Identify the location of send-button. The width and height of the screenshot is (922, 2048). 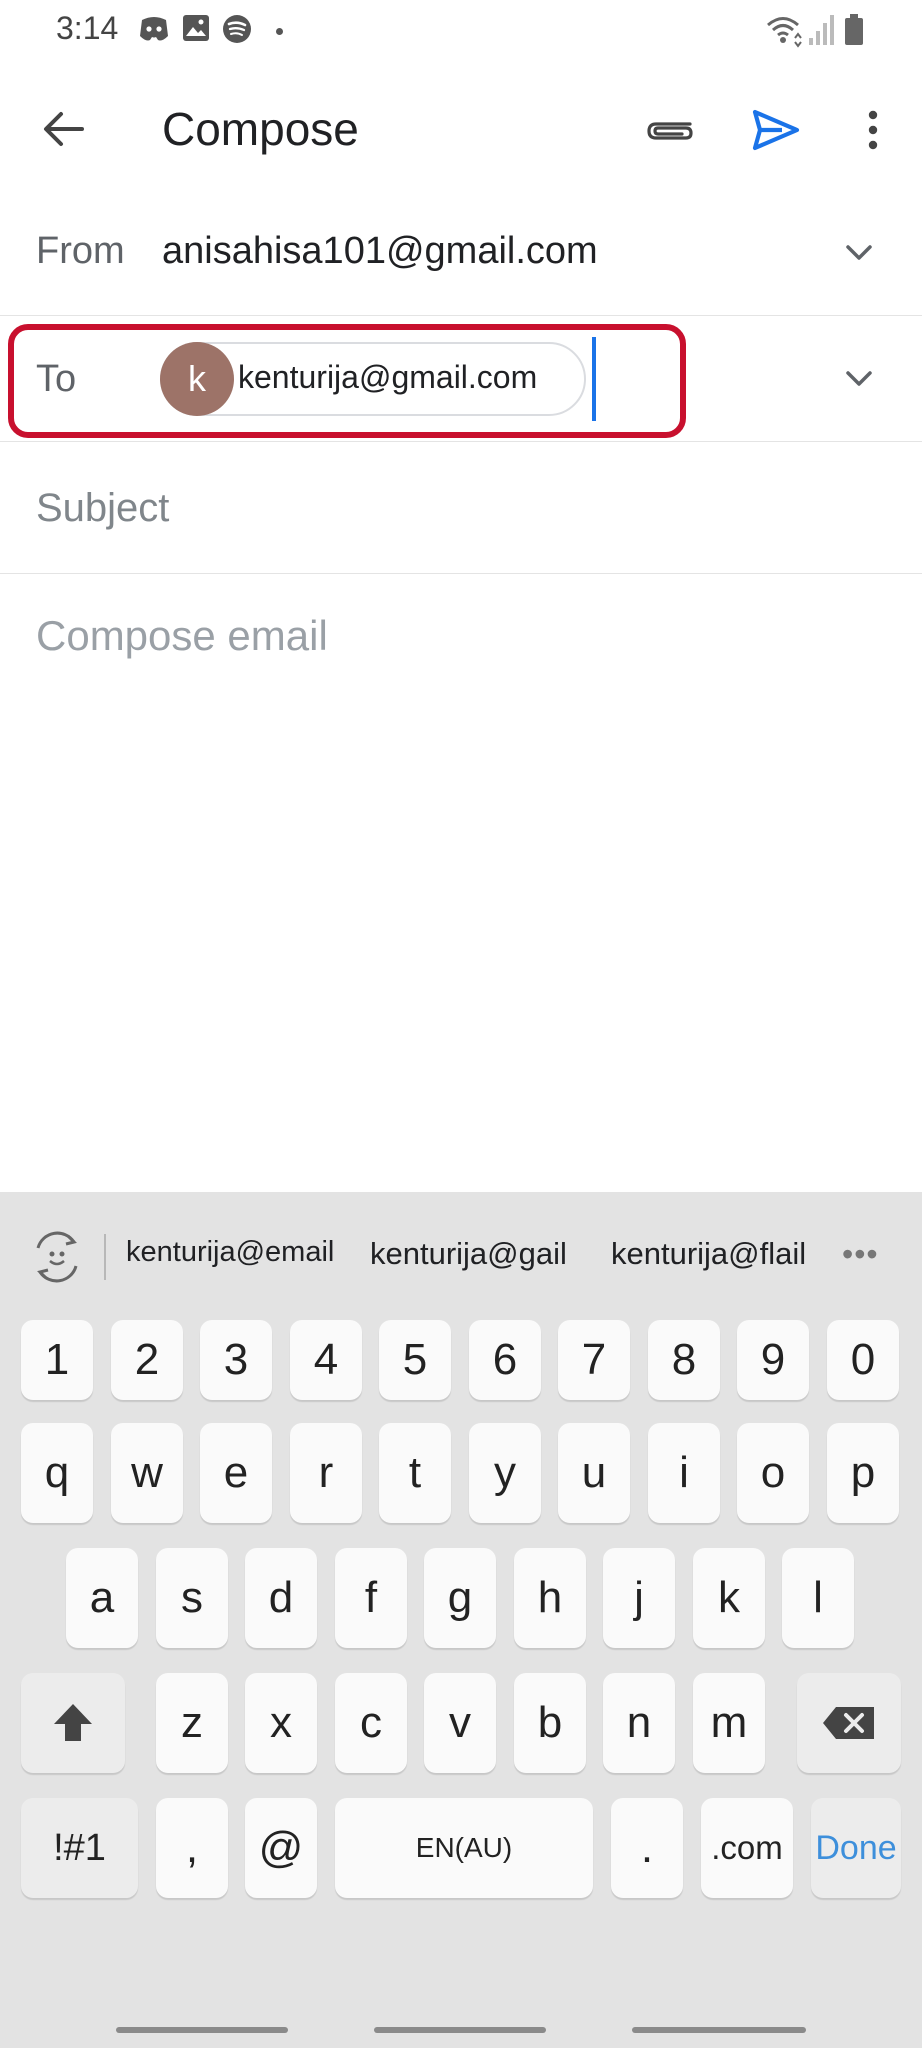
(776, 130).